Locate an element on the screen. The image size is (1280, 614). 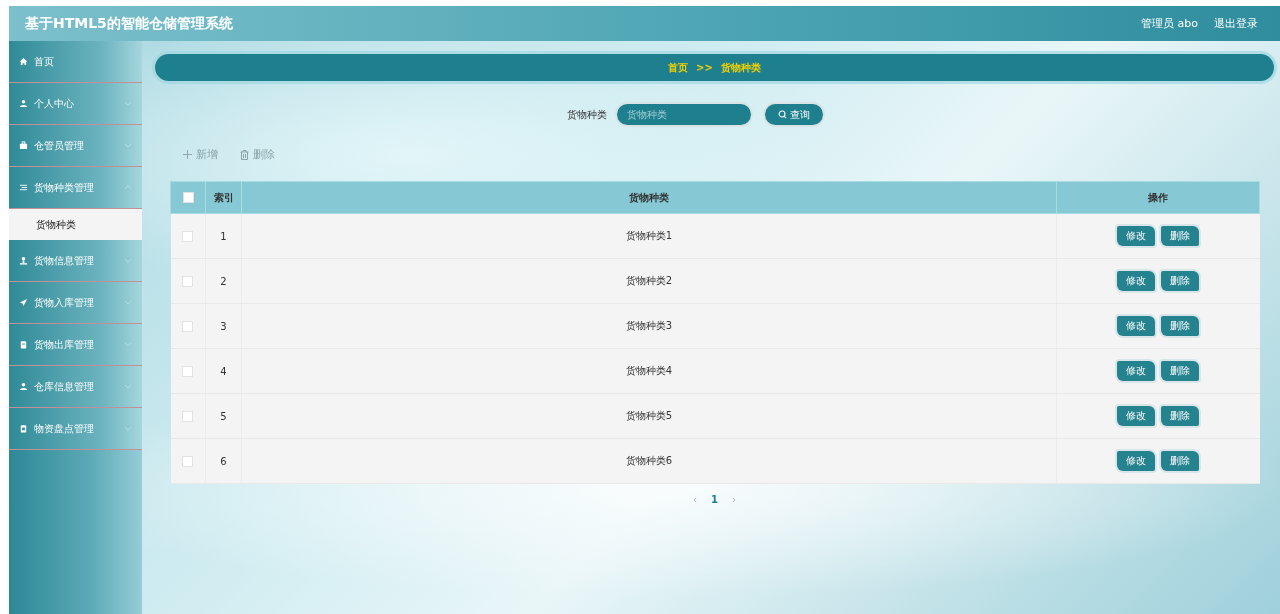
table-cell: 4 is located at coordinates (223, 371).